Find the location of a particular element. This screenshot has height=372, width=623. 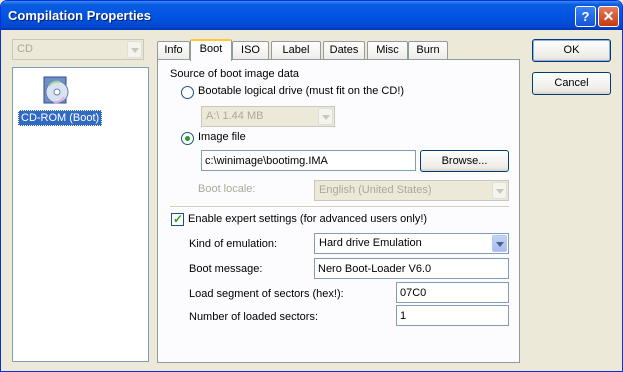

close-button: ✕ is located at coordinates (608, 16).